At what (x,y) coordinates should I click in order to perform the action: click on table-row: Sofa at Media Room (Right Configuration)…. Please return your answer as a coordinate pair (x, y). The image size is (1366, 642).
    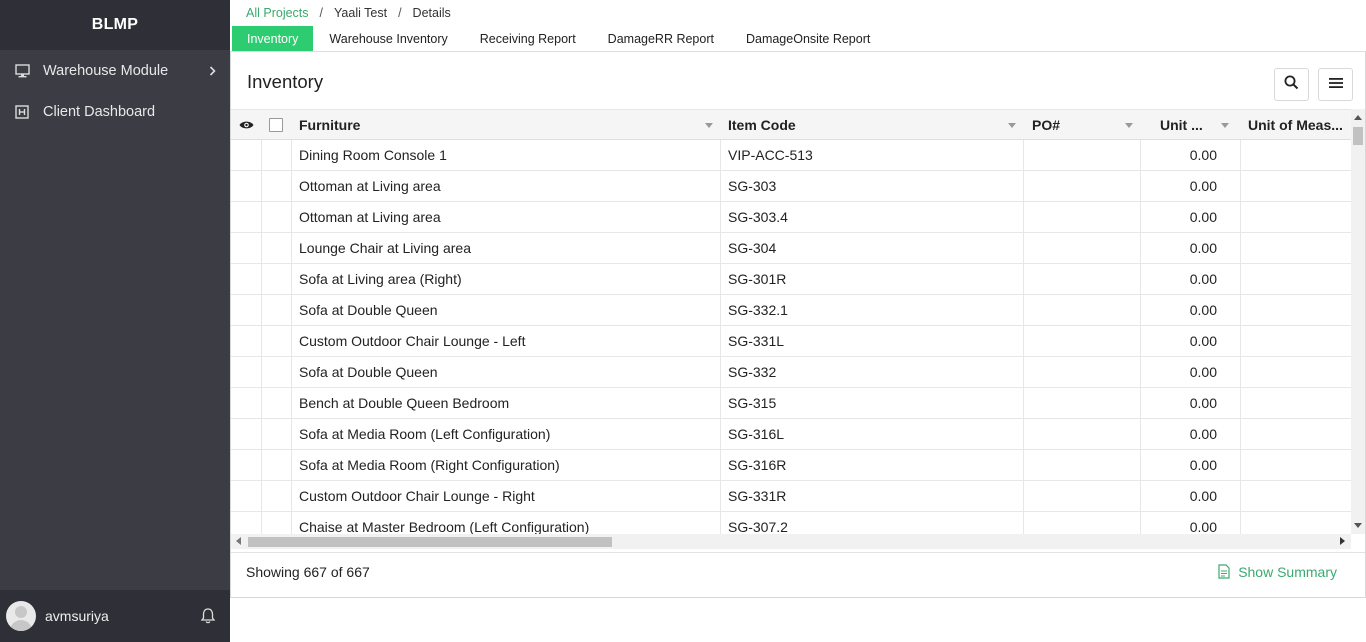
    Looking at the image, I should click on (791, 465).